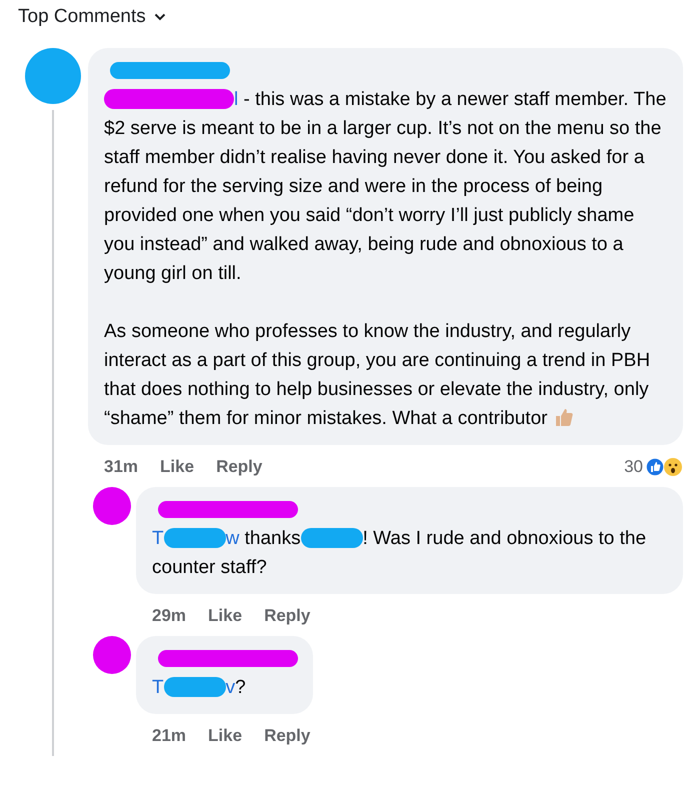 This screenshot has height=805, width=700. What do you see at coordinates (378, 375) in the screenshot?
I see `comment-text: As someone who professes to know the industry, and regularly interact as a part of this group, you are continuing a trend in PBH that does nothing to help businesses or elevate the industry, only “shame” them for minor mistakes. What a contributor` at bounding box center [378, 375].